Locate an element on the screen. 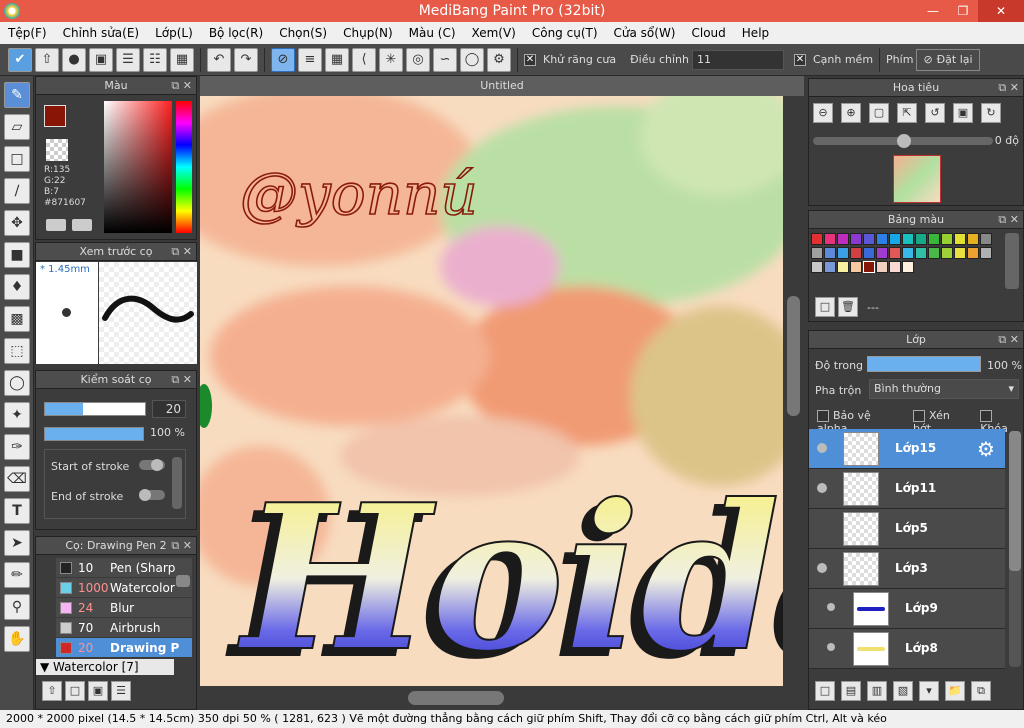  menu-filter: Bộ lọc(R) is located at coordinates (236, 33).